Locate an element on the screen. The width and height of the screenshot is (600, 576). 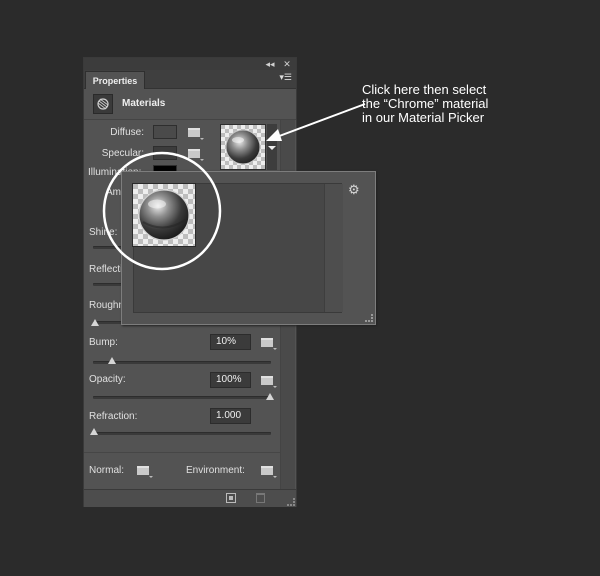
highlight-circle is located at coordinates (162, 211).